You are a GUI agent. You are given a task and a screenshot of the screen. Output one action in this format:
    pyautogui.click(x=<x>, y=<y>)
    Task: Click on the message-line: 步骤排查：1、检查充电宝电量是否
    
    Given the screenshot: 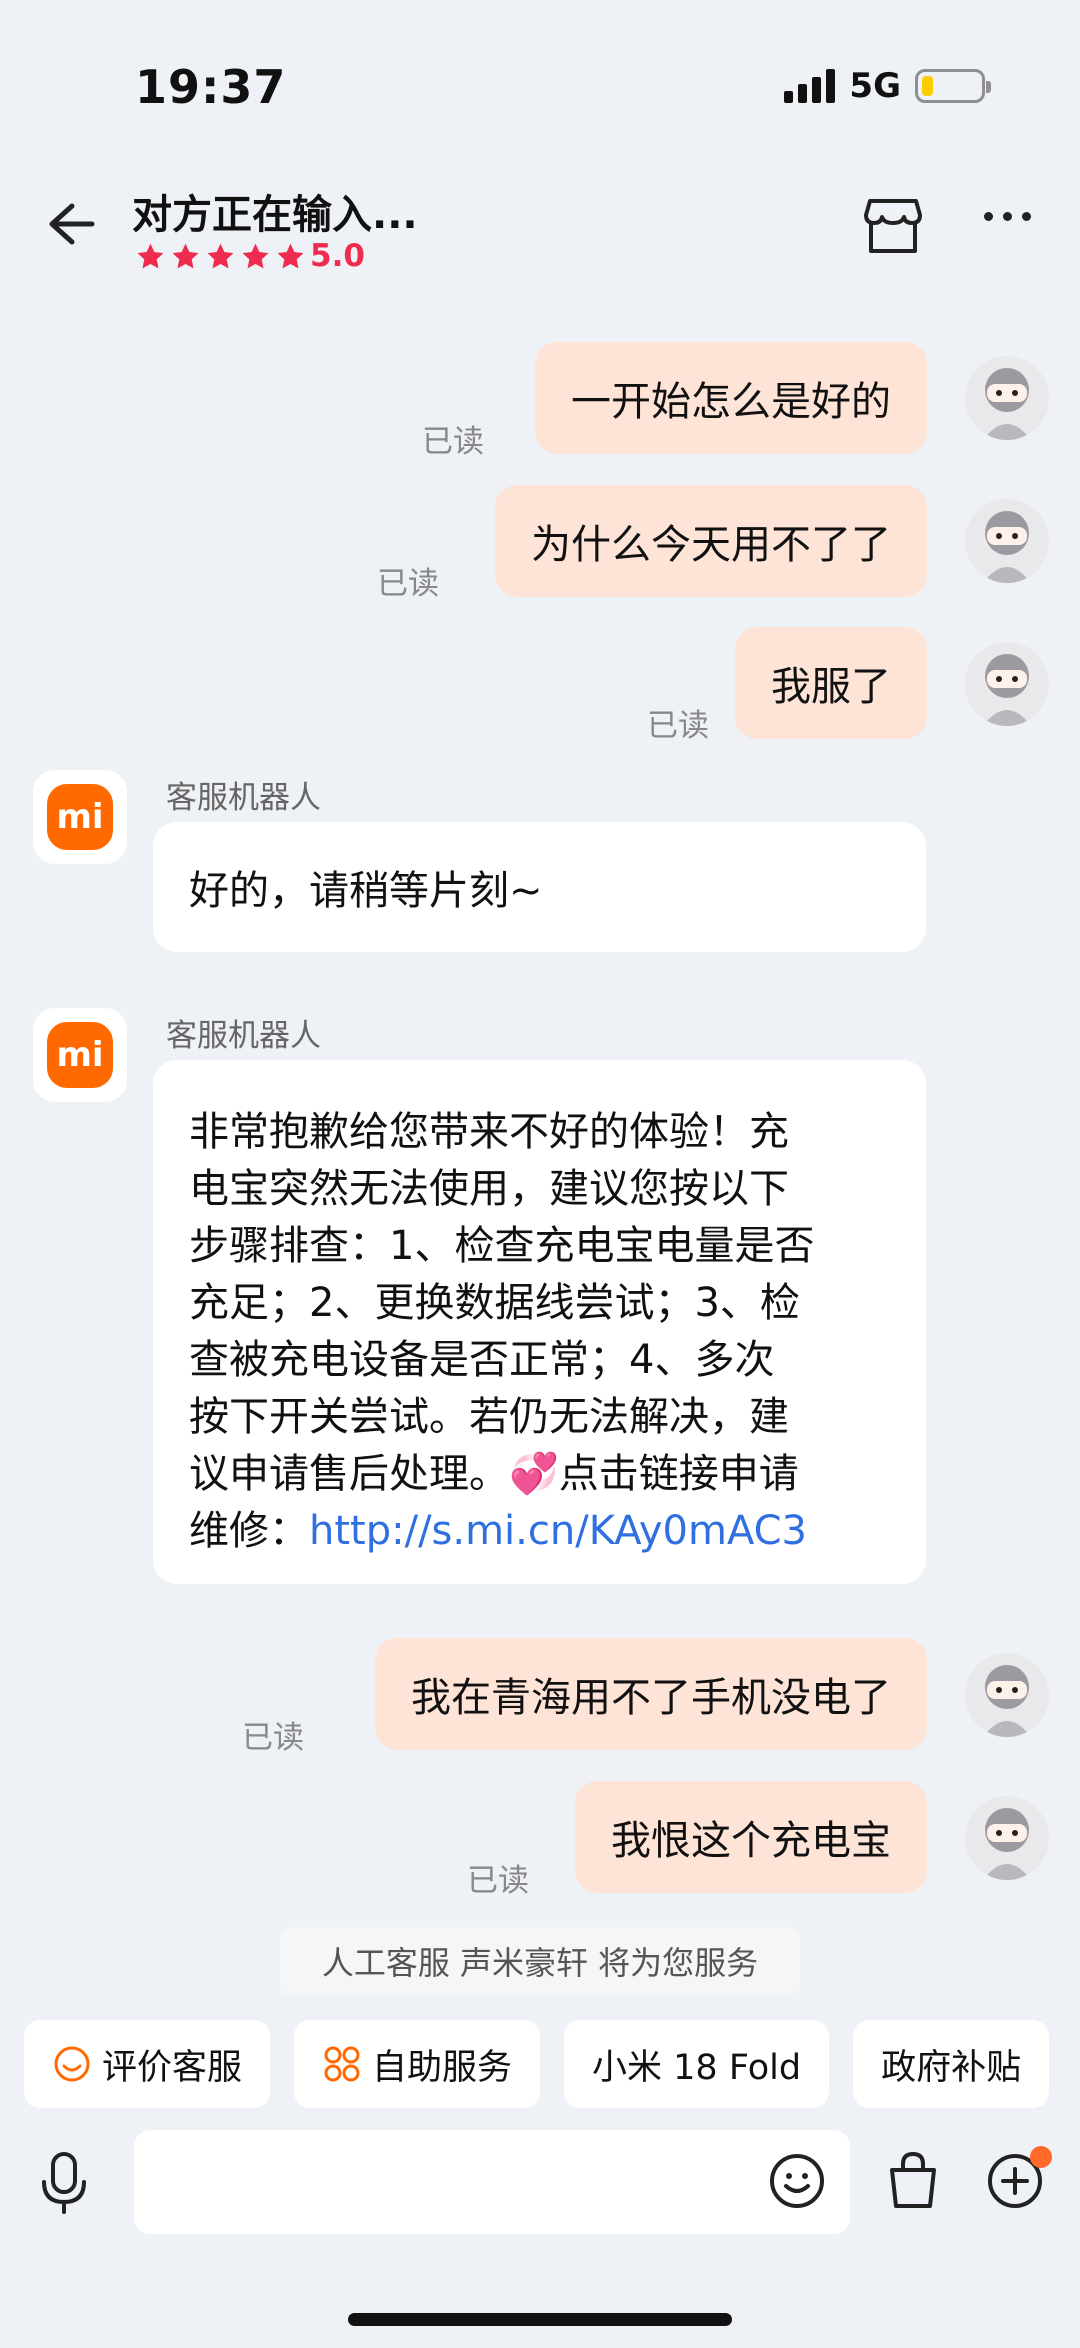 What is the action you would take?
    pyautogui.click(x=502, y=1246)
    